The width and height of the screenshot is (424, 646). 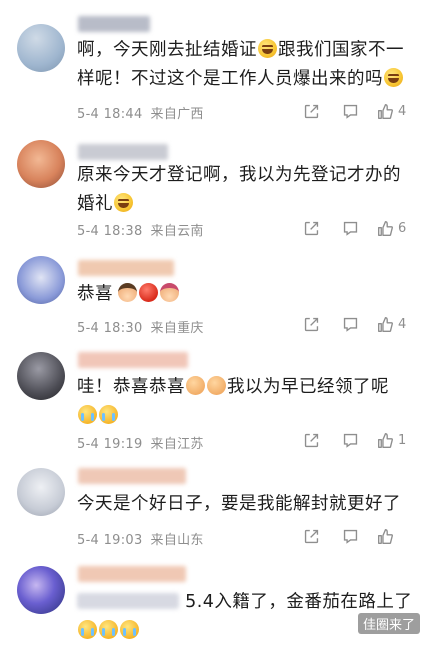 I want to click on comment-text-part: 哇！恭喜恭喜, so click(x=131, y=387).